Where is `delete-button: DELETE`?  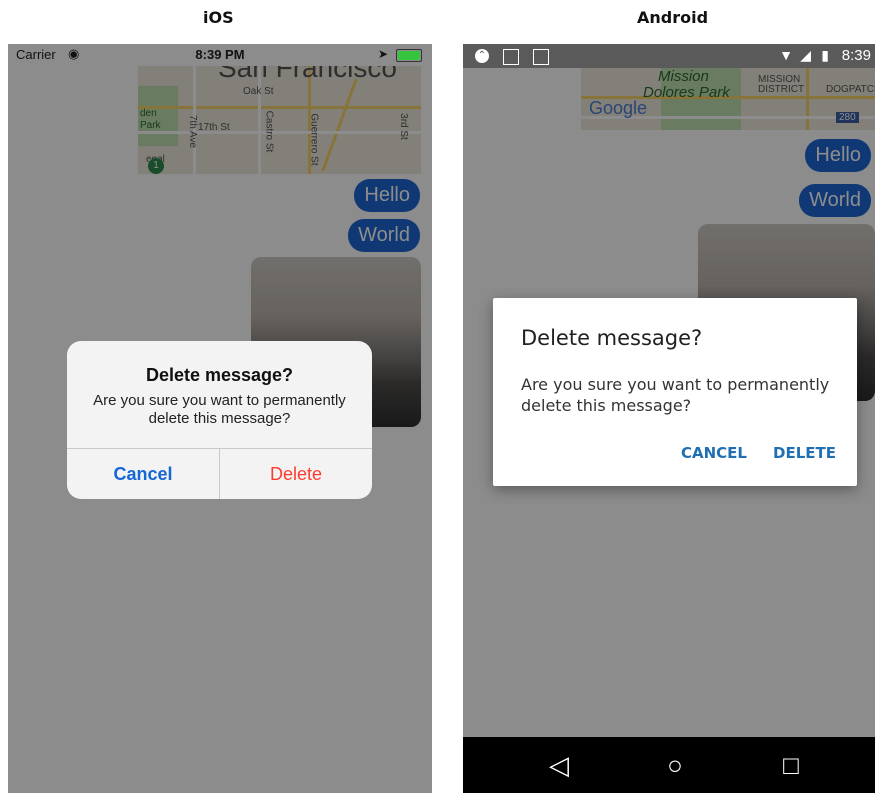 delete-button: DELETE is located at coordinates (804, 453).